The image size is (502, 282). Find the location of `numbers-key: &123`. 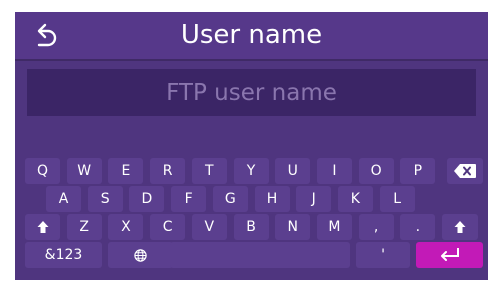

numbers-key: &123 is located at coordinates (63, 255).